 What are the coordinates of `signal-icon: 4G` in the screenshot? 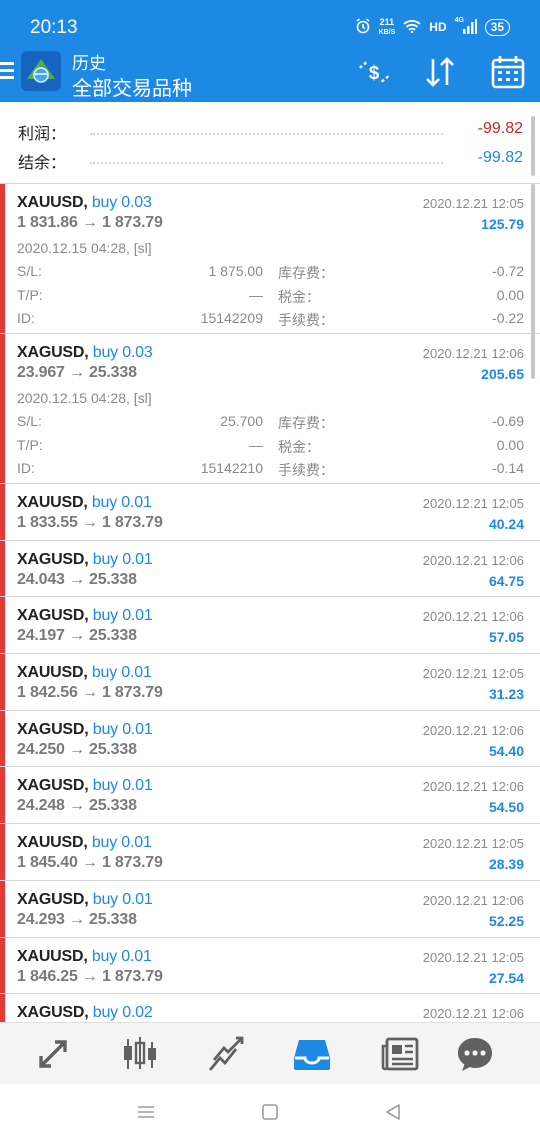 It's located at (466, 26).